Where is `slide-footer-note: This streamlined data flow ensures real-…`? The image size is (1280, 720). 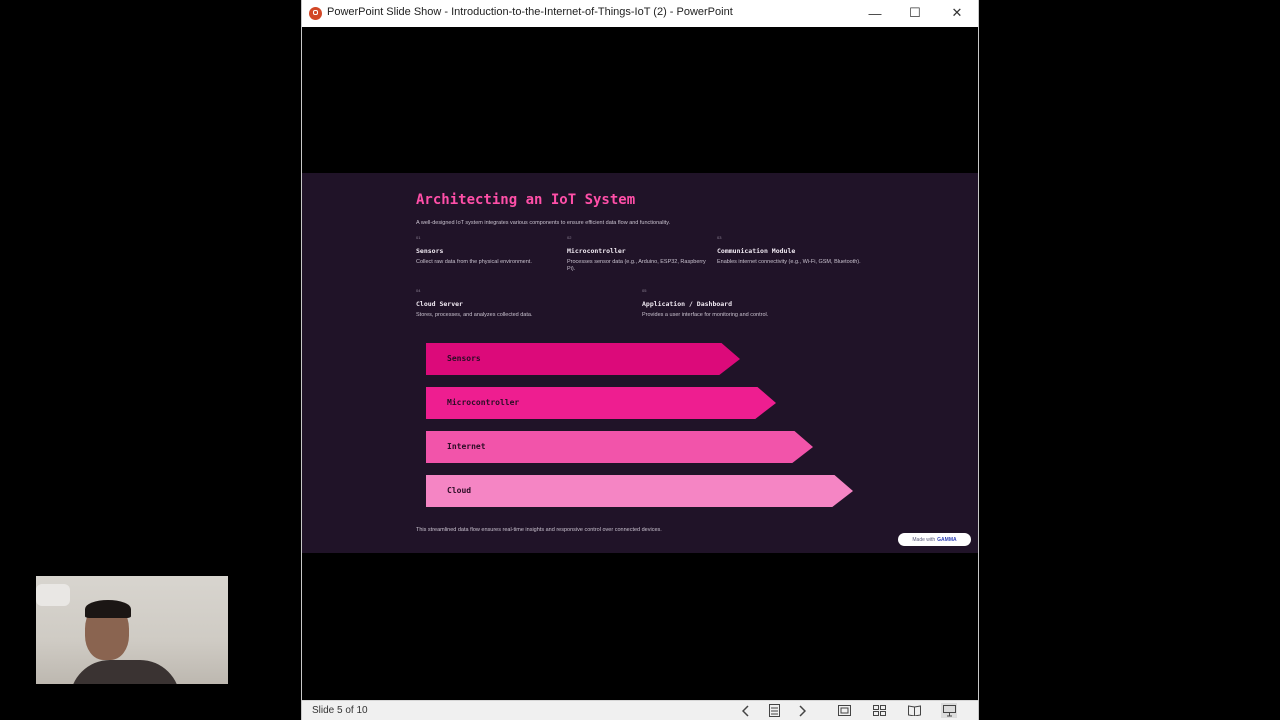 slide-footer-note: This streamlined data flow ensures real-… is located at coordinates (539, 530).